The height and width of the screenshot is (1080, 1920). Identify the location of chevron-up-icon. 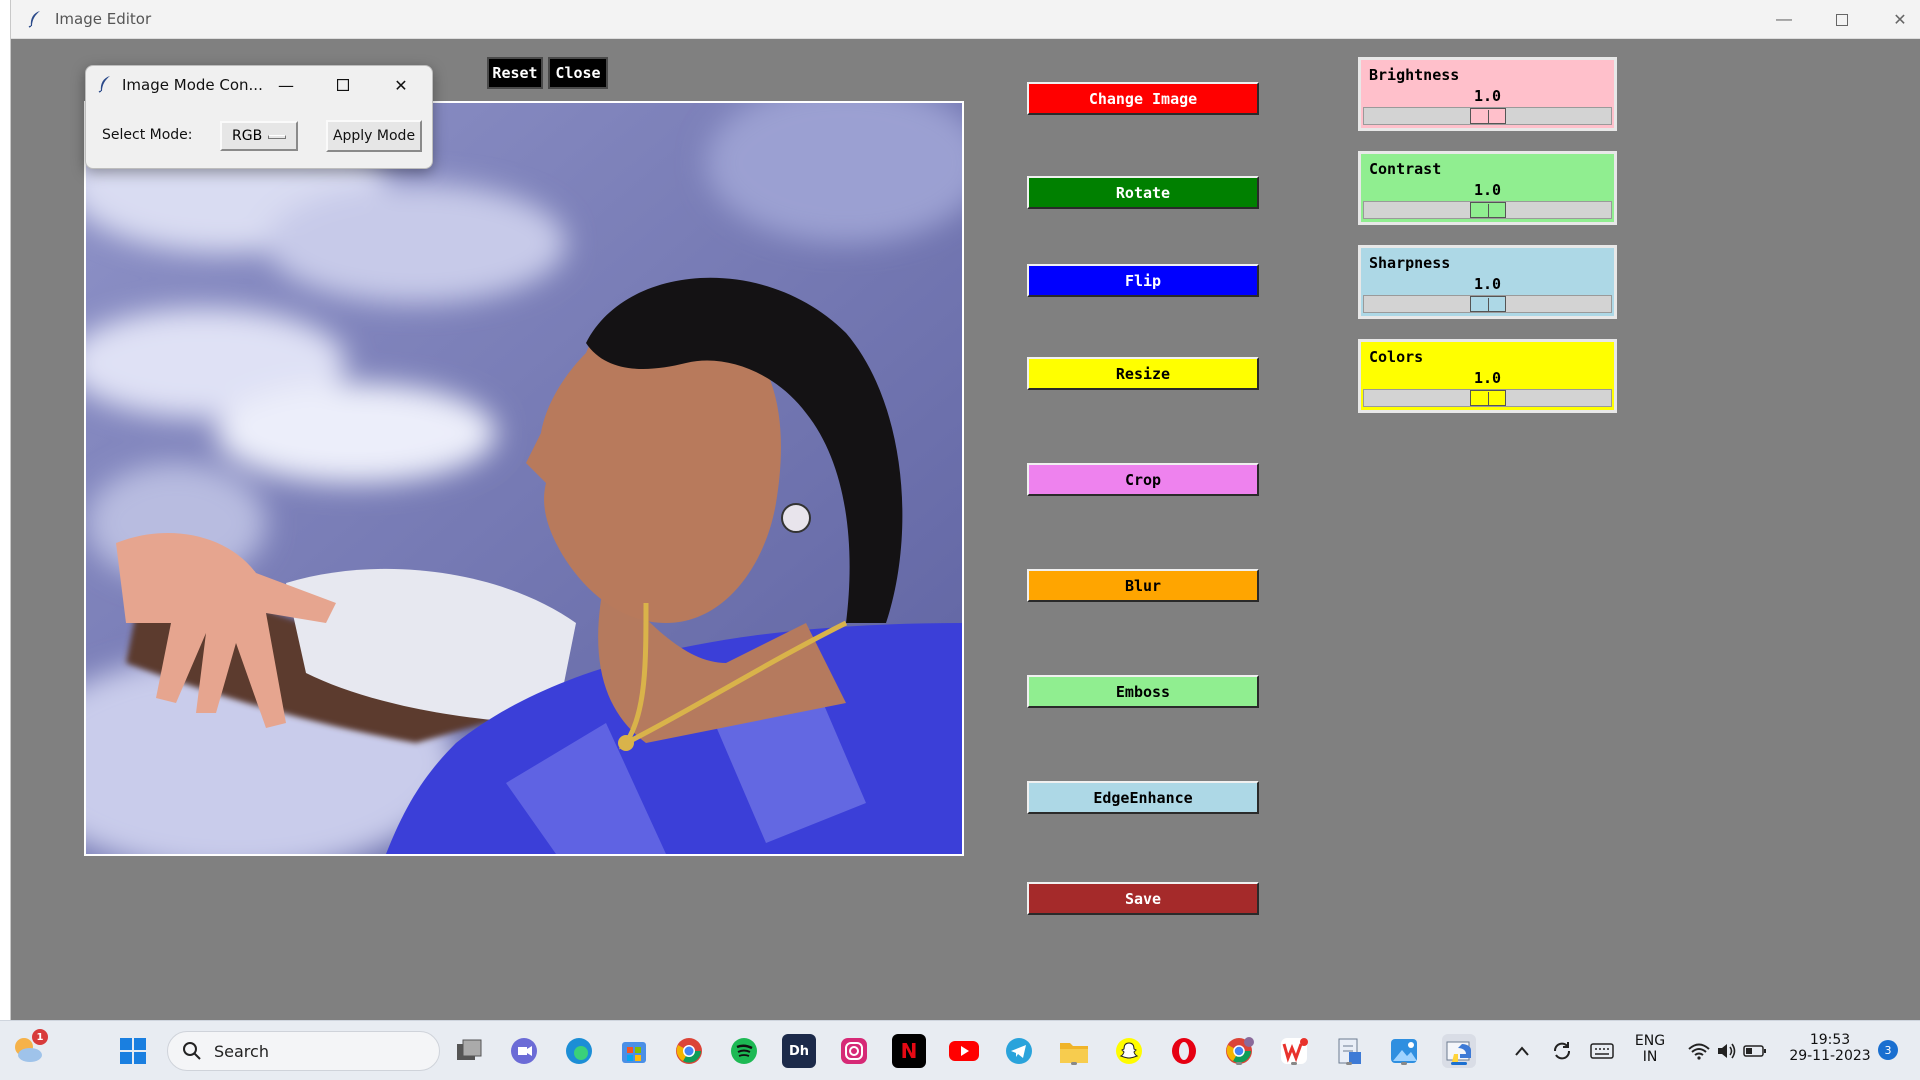
(1522, 1051).